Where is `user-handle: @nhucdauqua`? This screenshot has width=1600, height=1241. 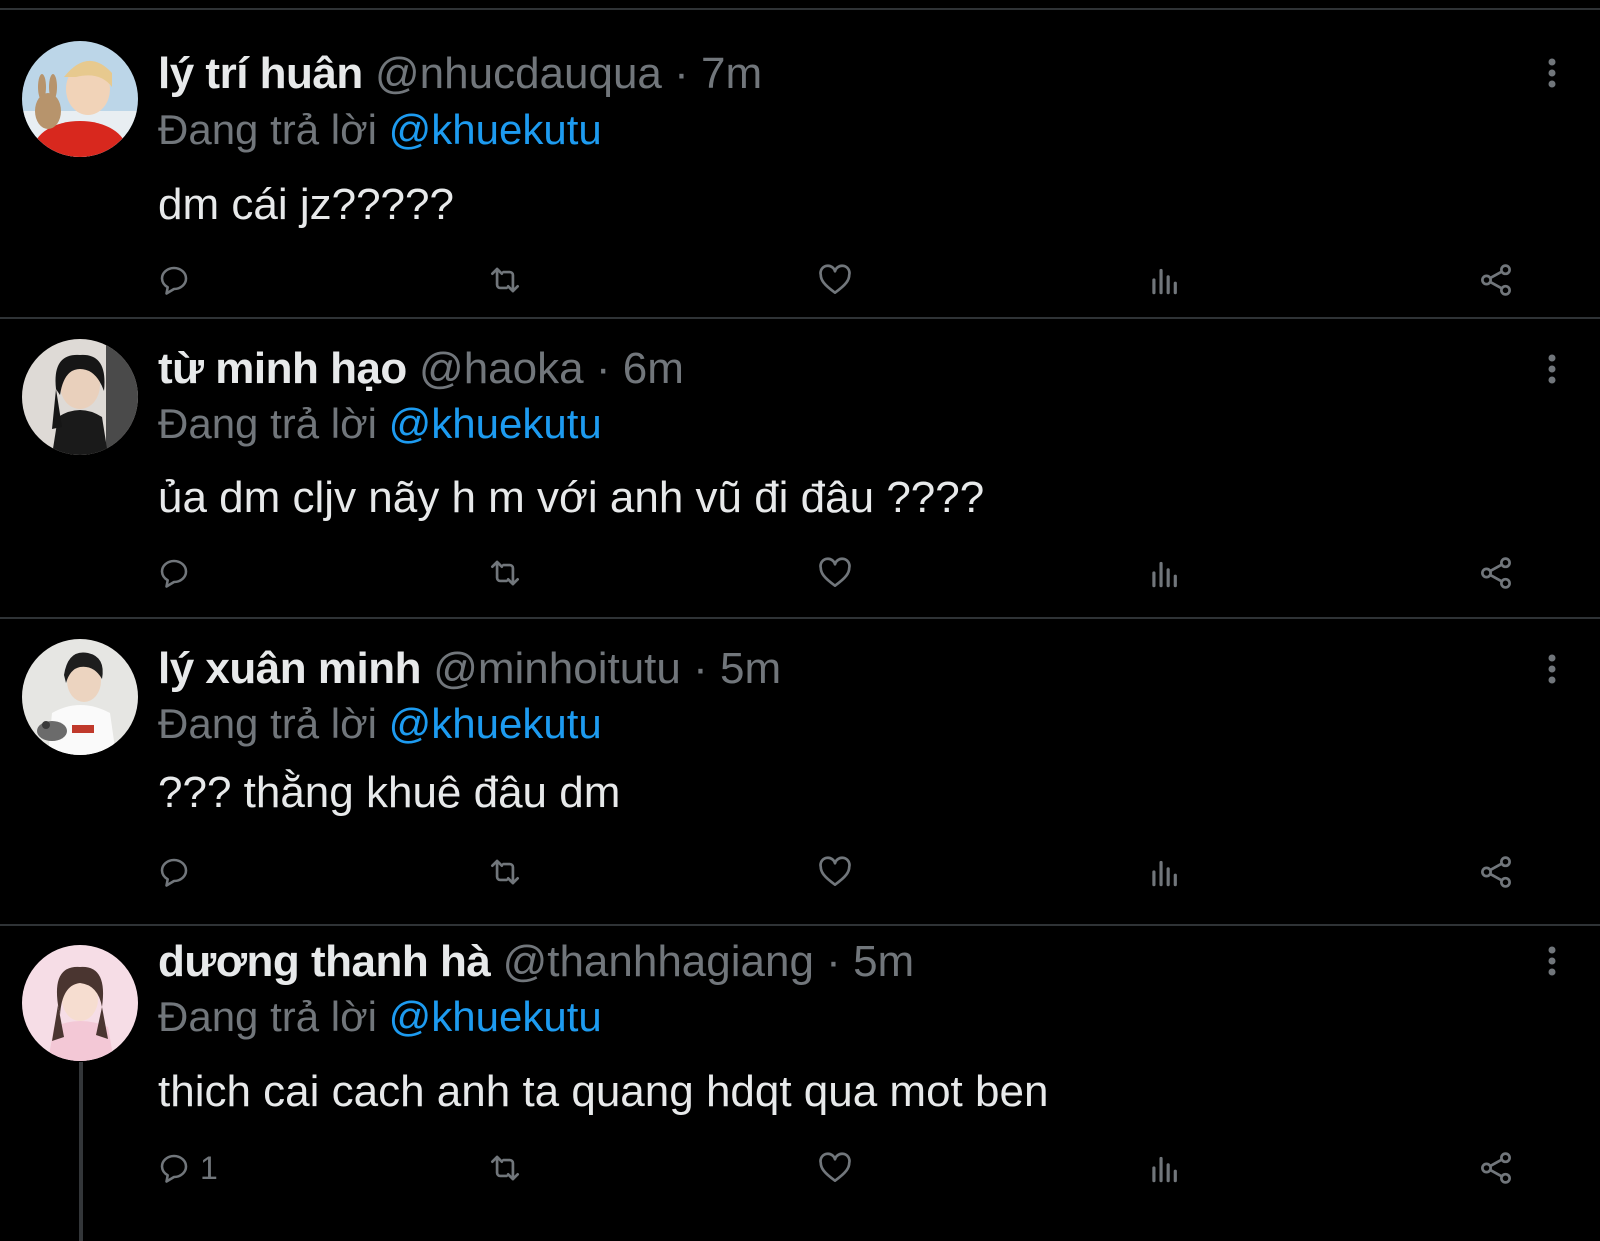
user-handle: @nhucdauqua is located at coordinates (518, 73).